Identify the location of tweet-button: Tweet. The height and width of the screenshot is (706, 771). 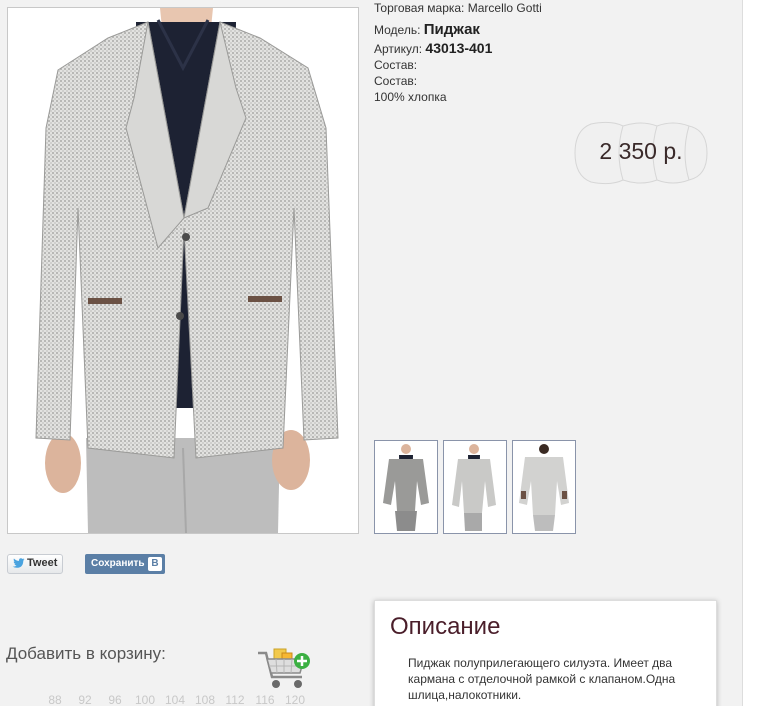
(35, 564).